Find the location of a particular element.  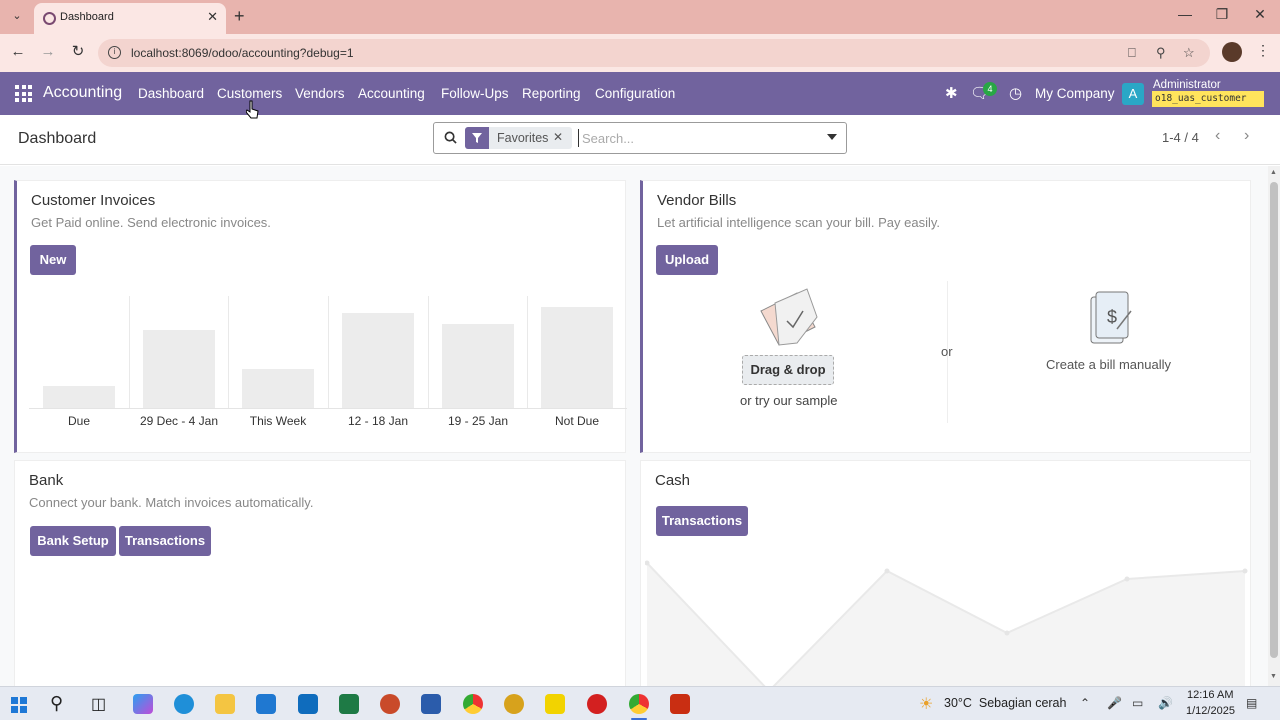

menu-configuration: Configuration is located at coordinates (635, 93).